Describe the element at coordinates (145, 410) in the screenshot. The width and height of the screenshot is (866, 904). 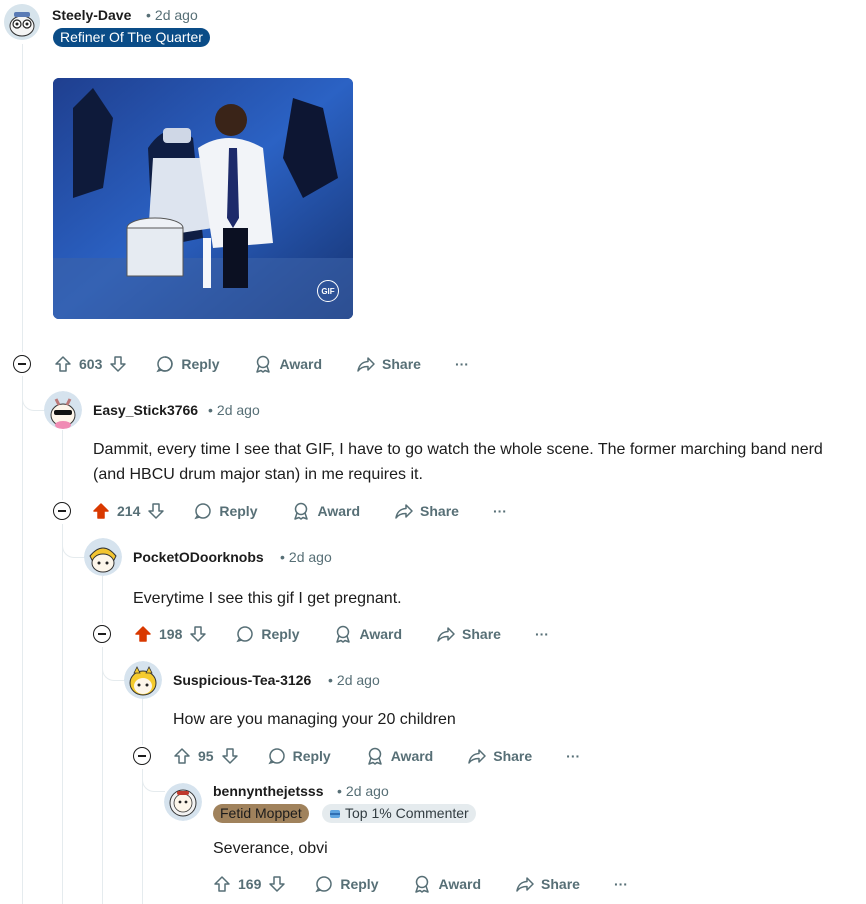
I see `username: Easy_Stick3766` at that location.